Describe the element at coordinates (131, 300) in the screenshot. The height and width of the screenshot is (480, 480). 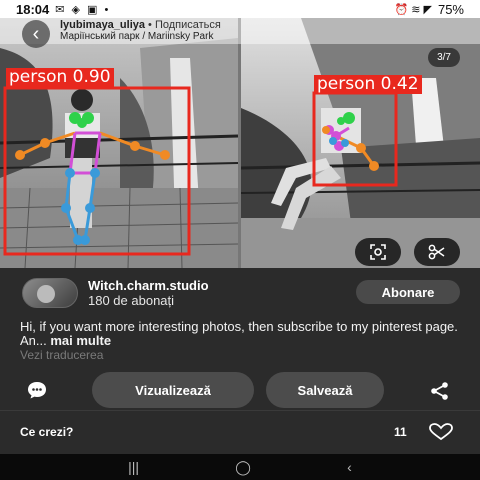
I see `subscriber-count: 180 de abonați` at that location.